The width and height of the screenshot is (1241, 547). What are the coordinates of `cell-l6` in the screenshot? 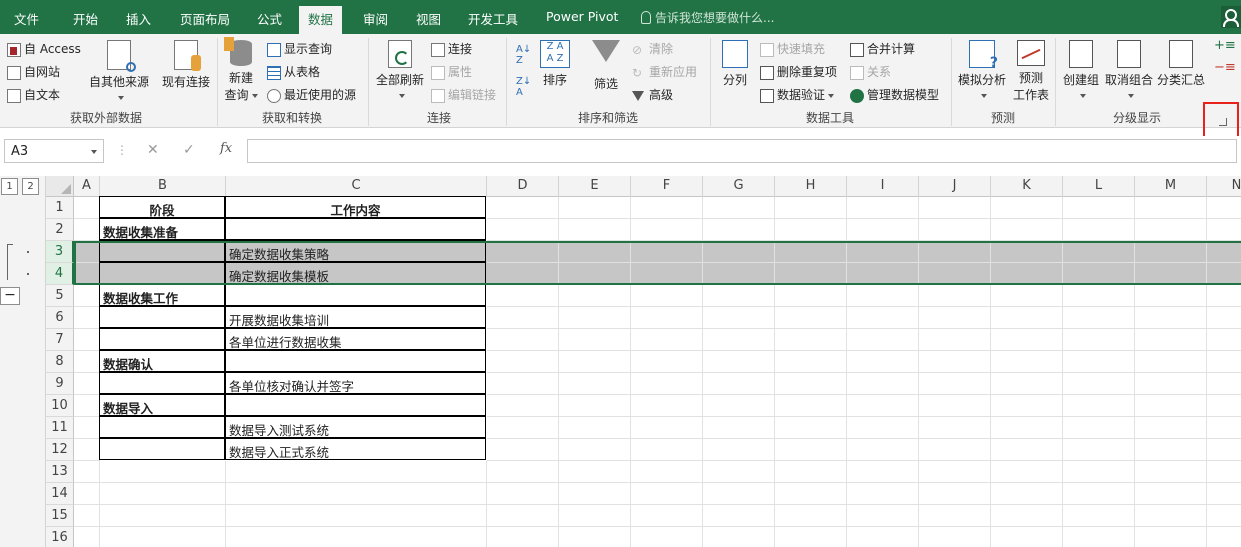 It's located at (1099, 318).